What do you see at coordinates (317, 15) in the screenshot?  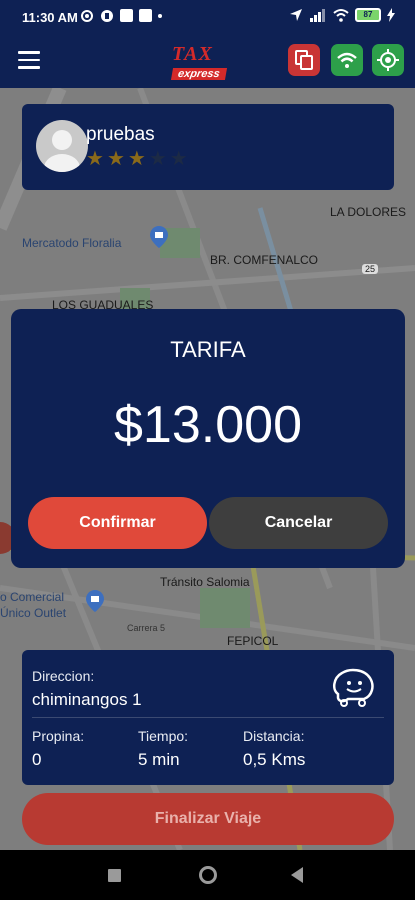 I see `signal-icon` at bounding box center [317, 15].